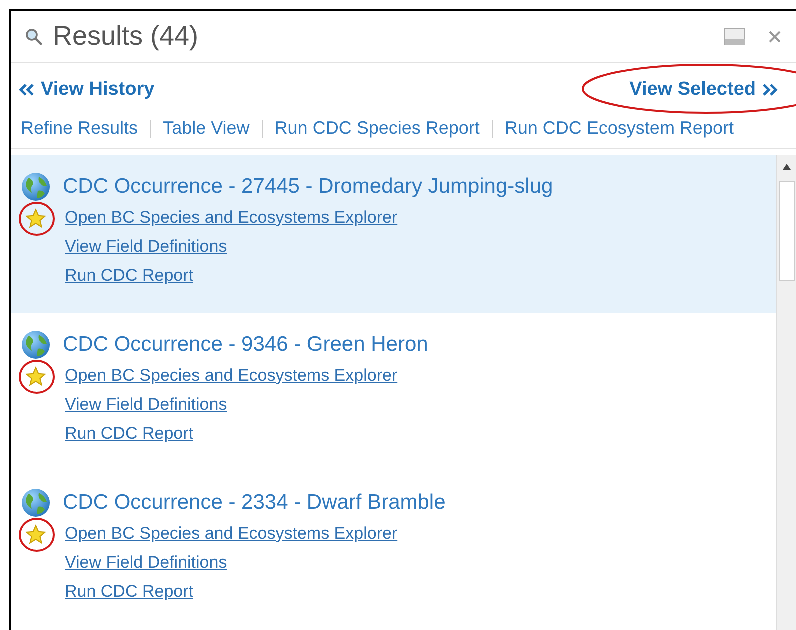 The height and width of the screenshot is (630, 796). I want to click on scrollbar-thumb, so click(786, 231).